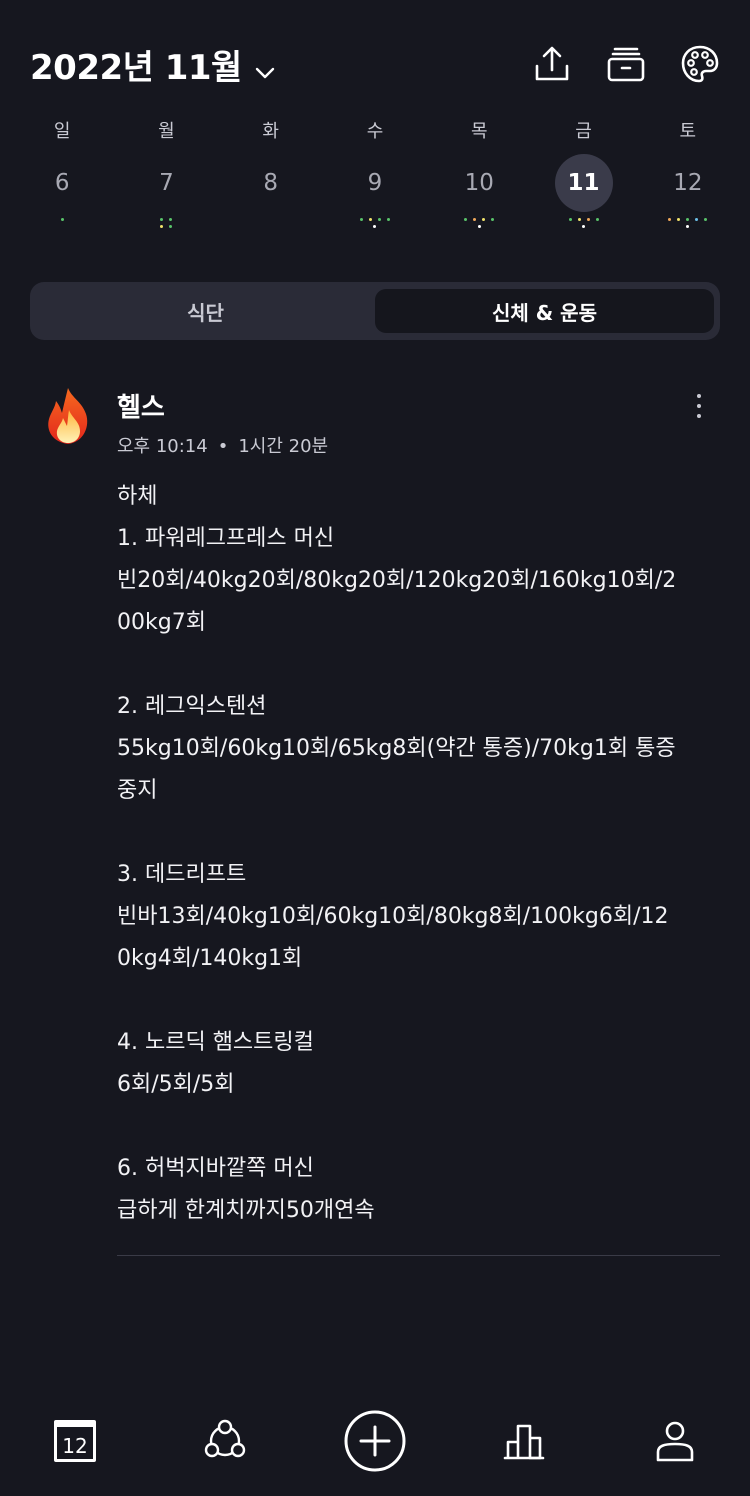 The image size is (750, 1496). I want to click on day-cell-selected: 금 11, so click(583, 172).